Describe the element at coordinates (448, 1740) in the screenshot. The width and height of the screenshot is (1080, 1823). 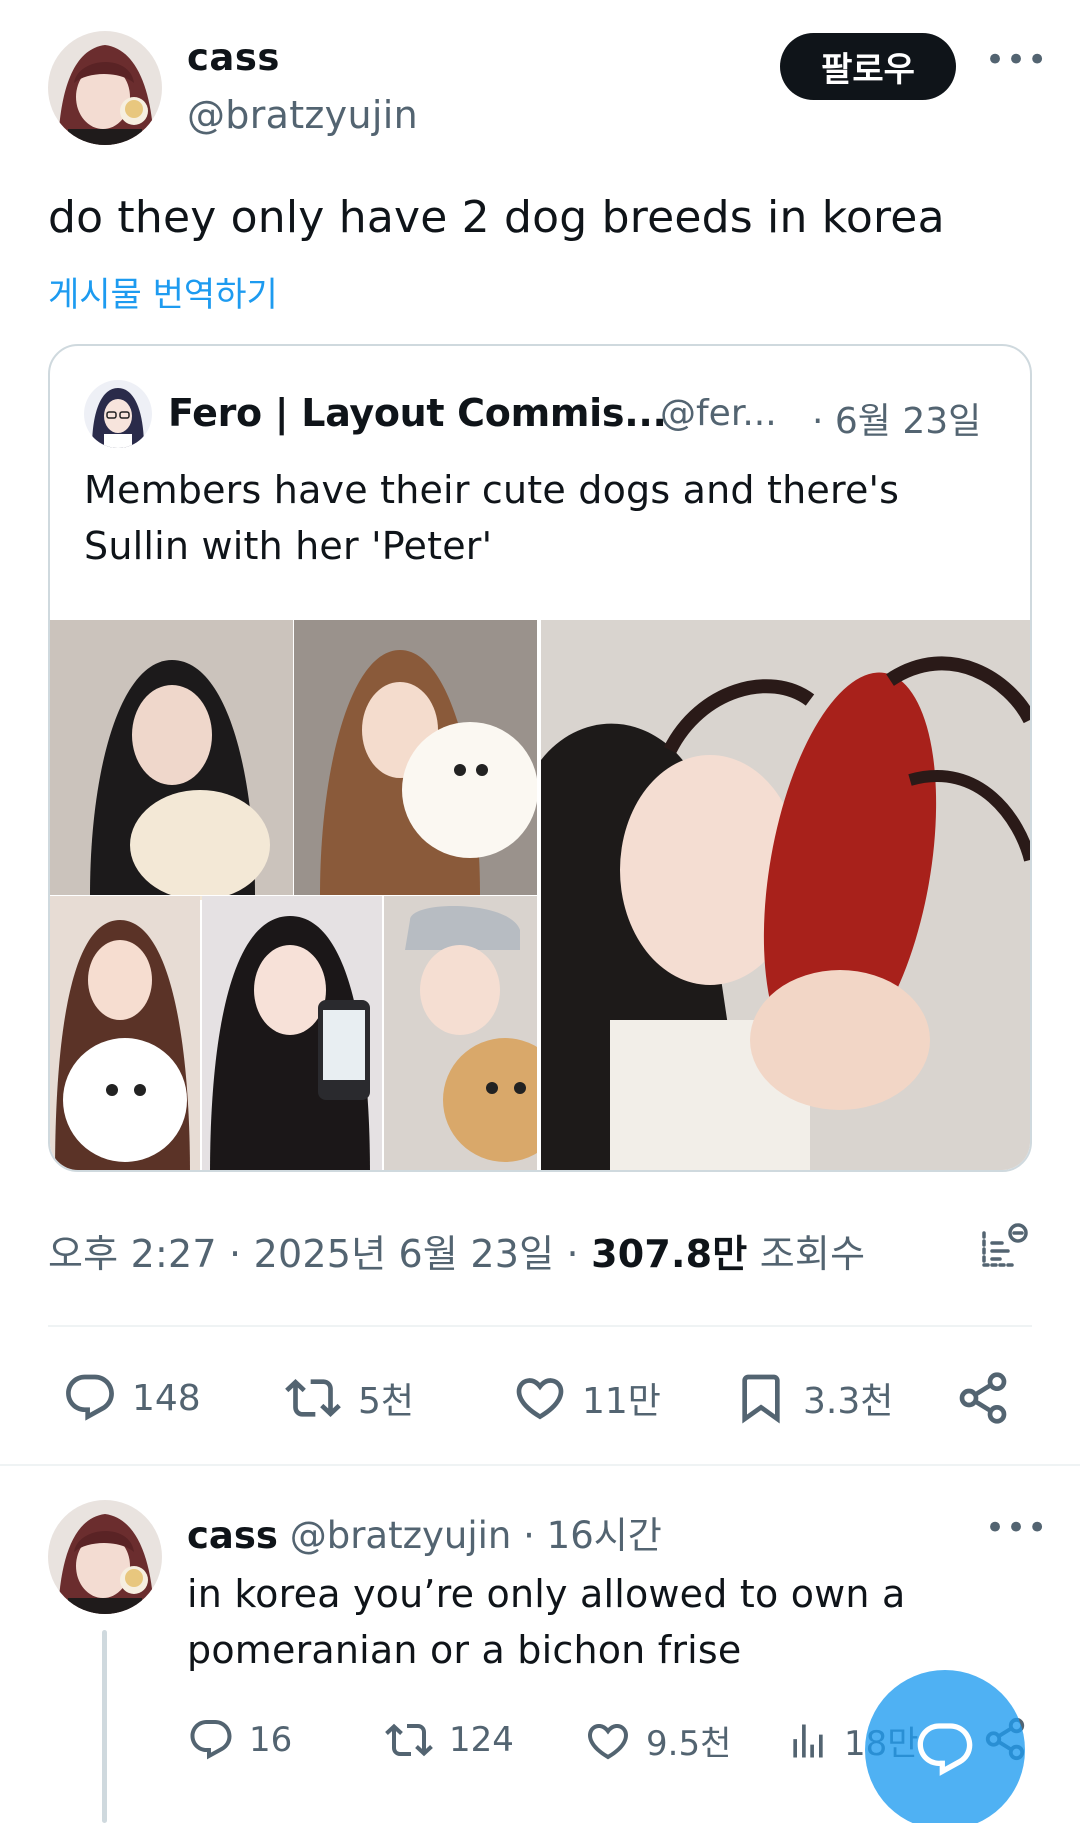
I see `reply-repost-button: 124` at that location.